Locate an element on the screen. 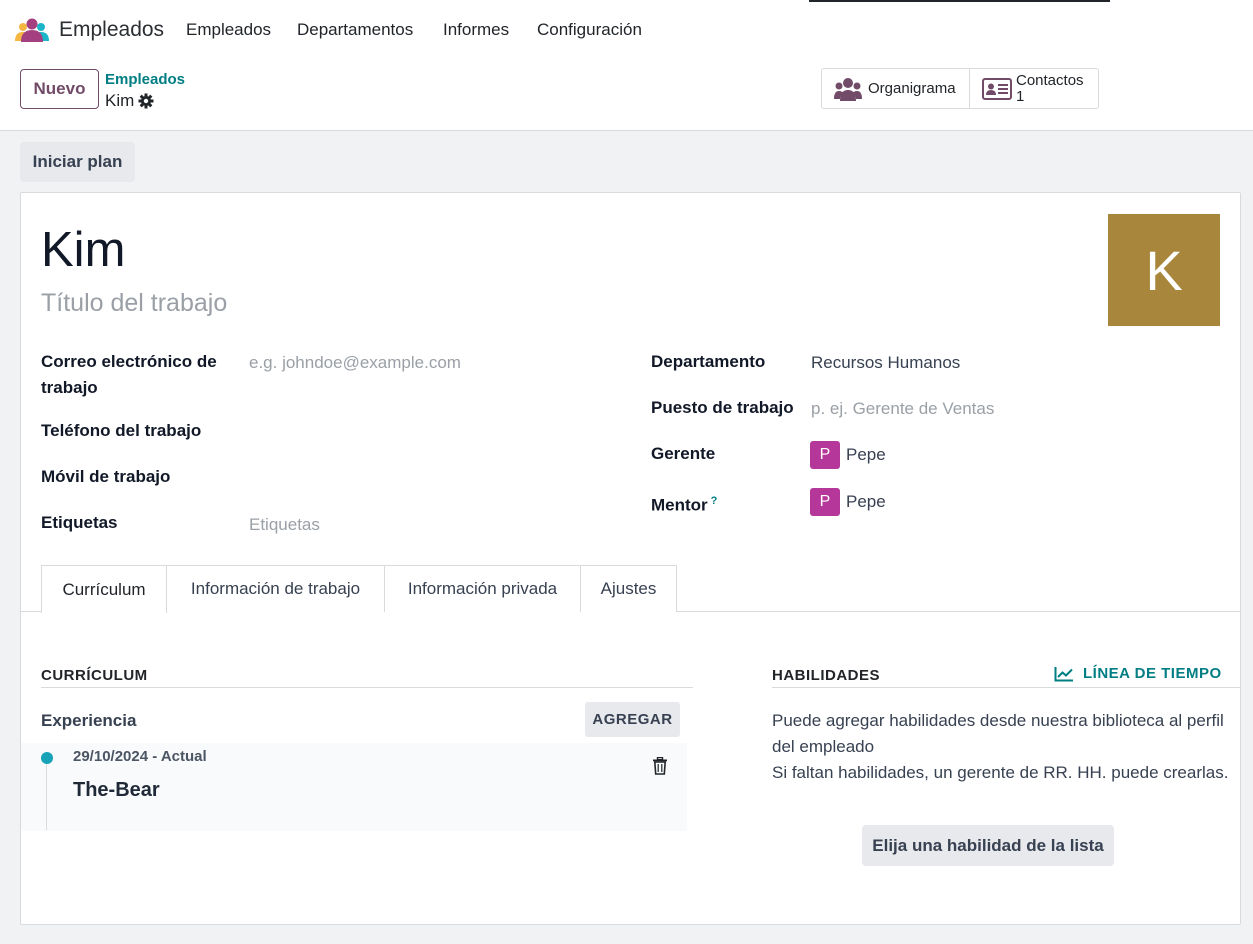  gear-icon is located at coordinates (146, 101).